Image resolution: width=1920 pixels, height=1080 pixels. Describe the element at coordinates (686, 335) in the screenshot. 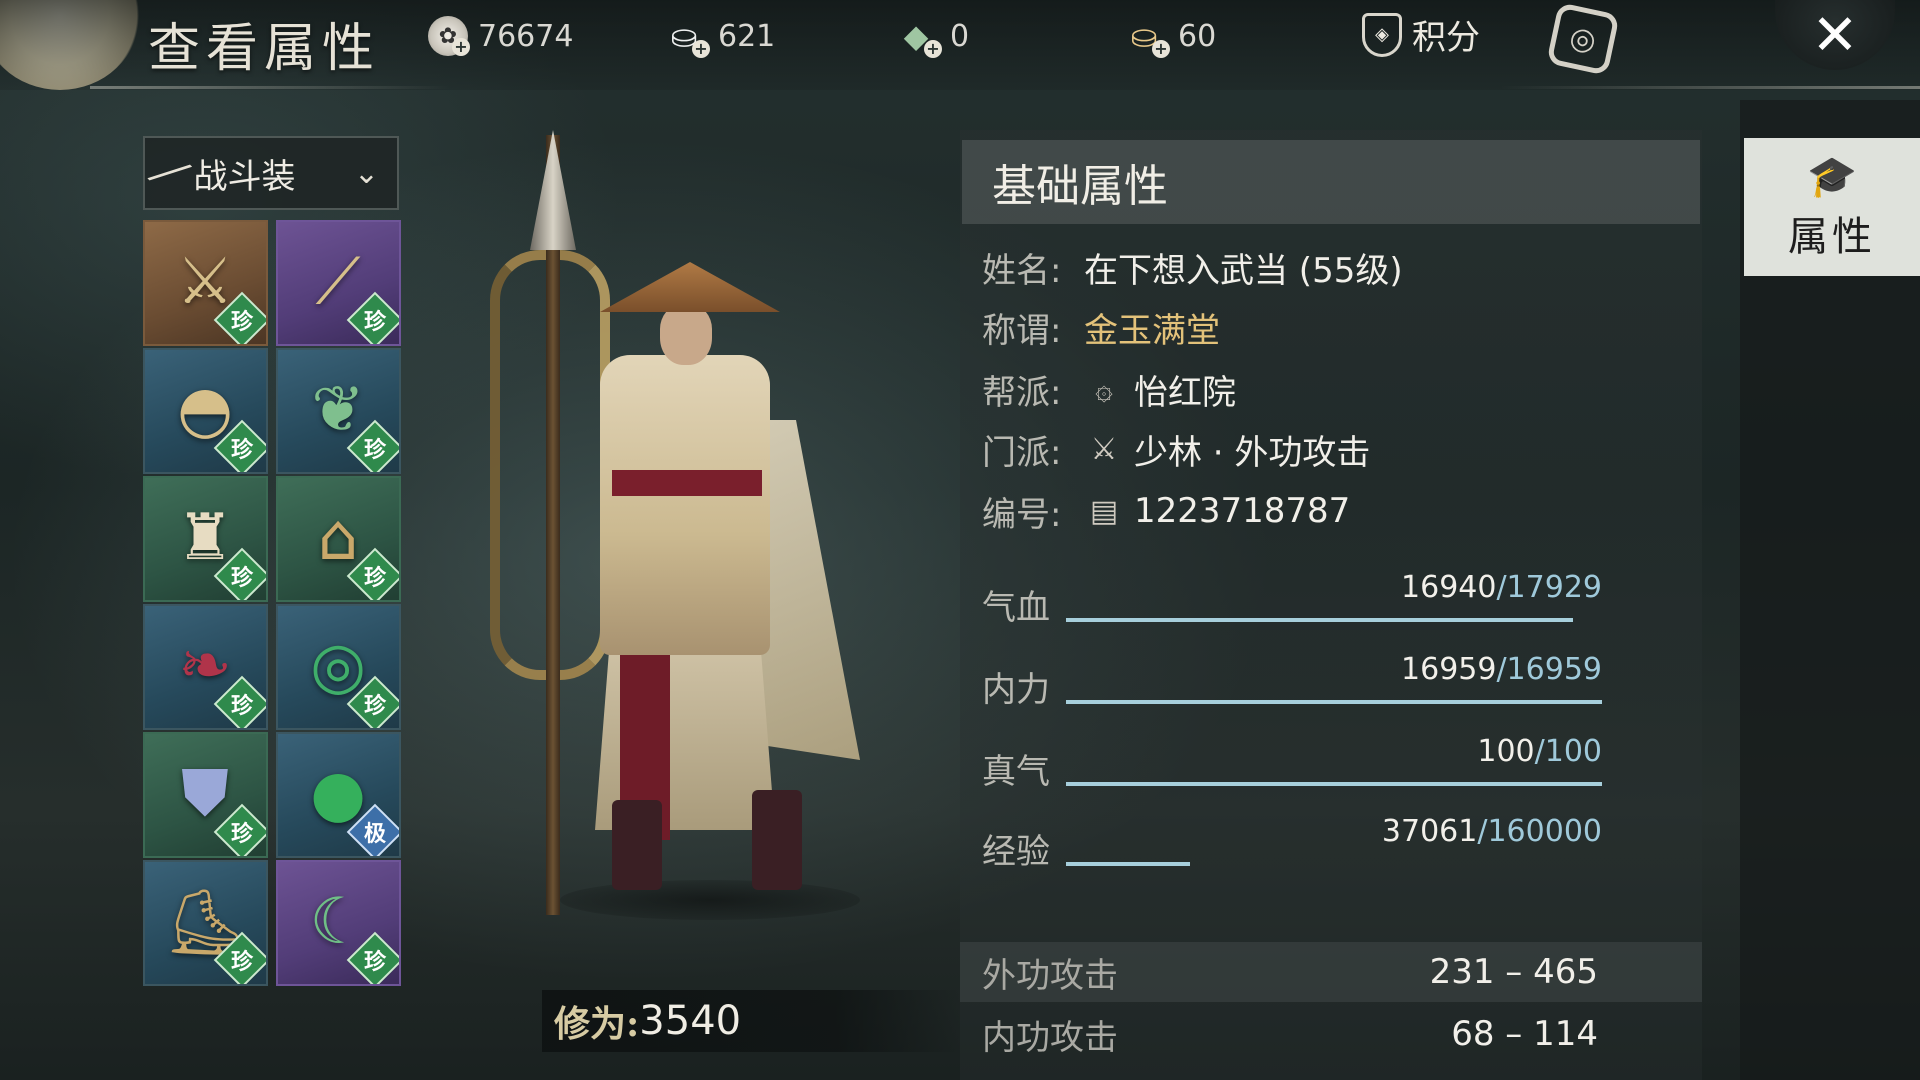

I see `character-head` at that location.